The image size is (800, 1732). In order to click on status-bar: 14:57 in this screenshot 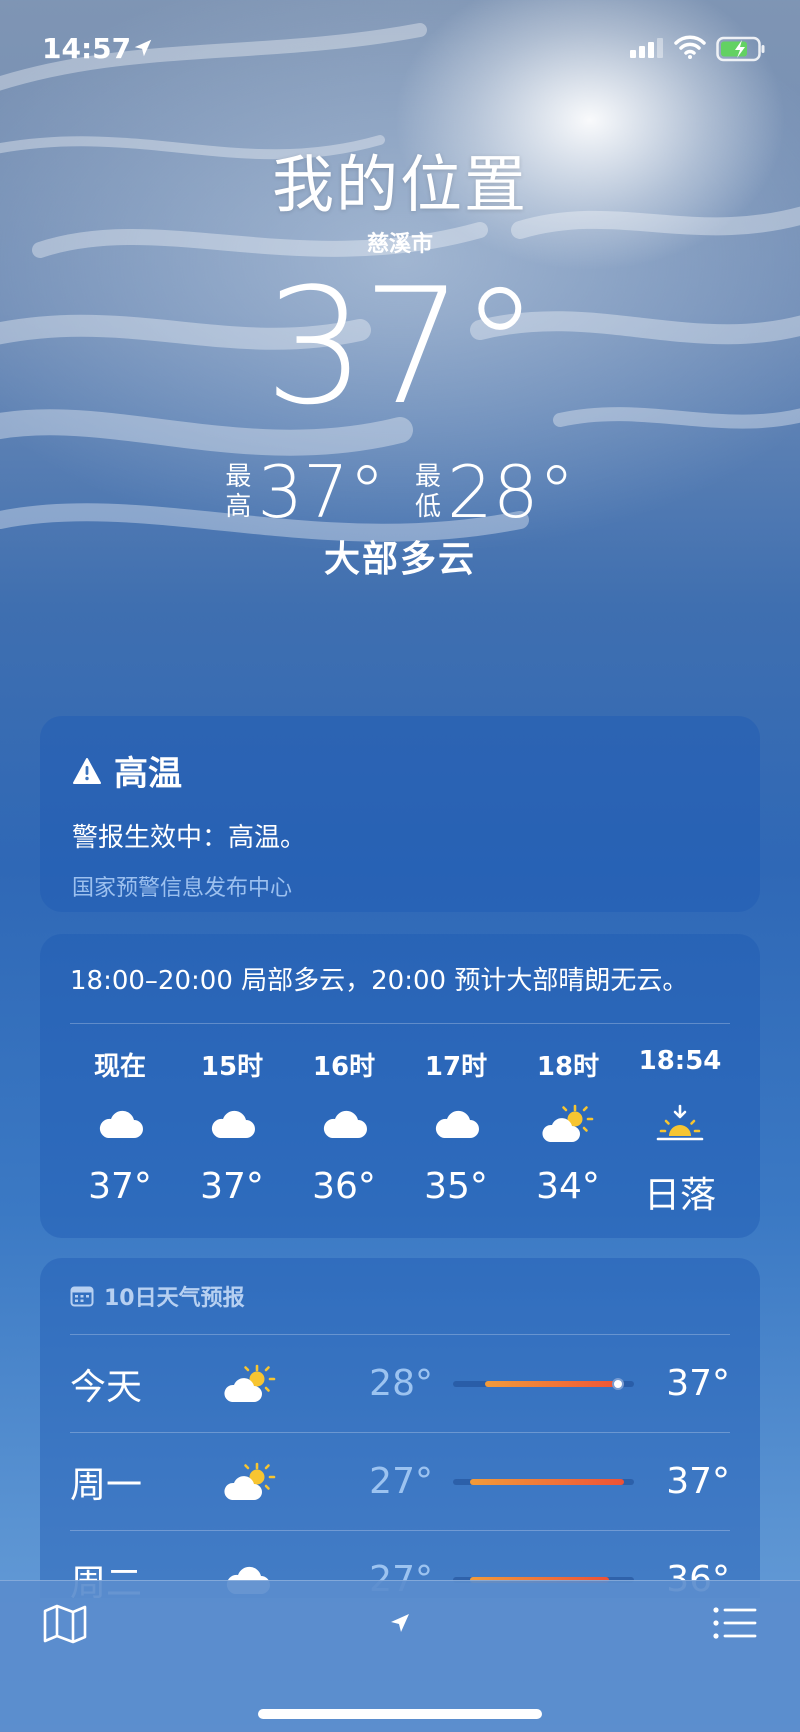, I will do `click(400, 48)`.